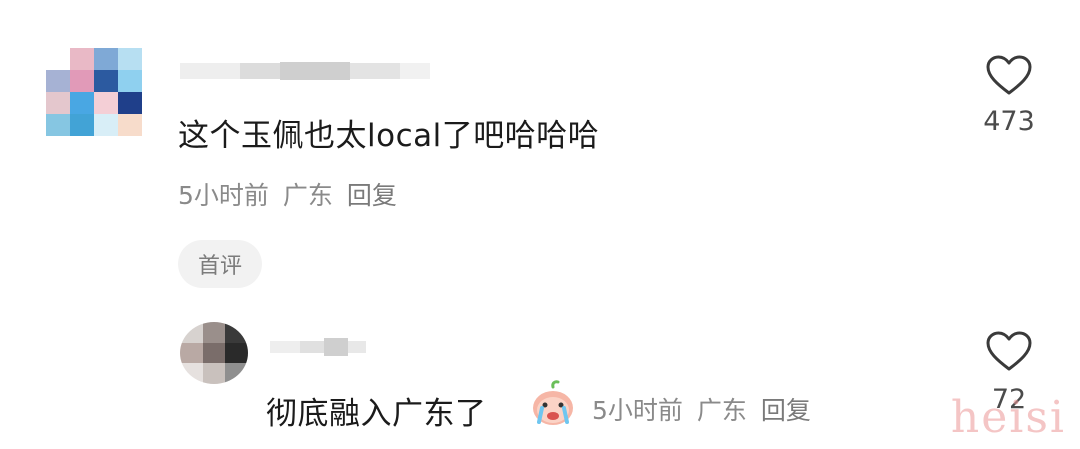 The width and height of the screenshot is (1080, 449). I want to click on like-main: 473, so click(1009, 95).